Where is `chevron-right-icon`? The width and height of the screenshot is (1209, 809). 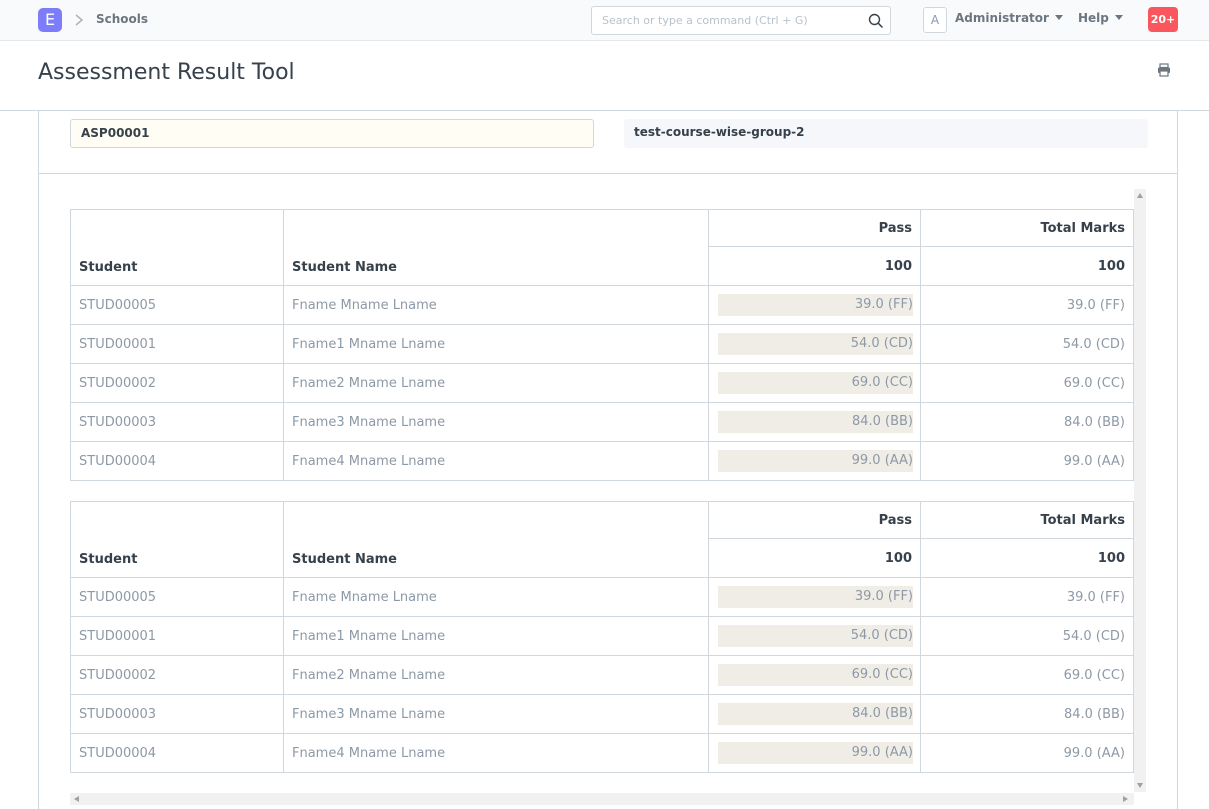
chevron-right-icon is located at coordinates (81, 20).